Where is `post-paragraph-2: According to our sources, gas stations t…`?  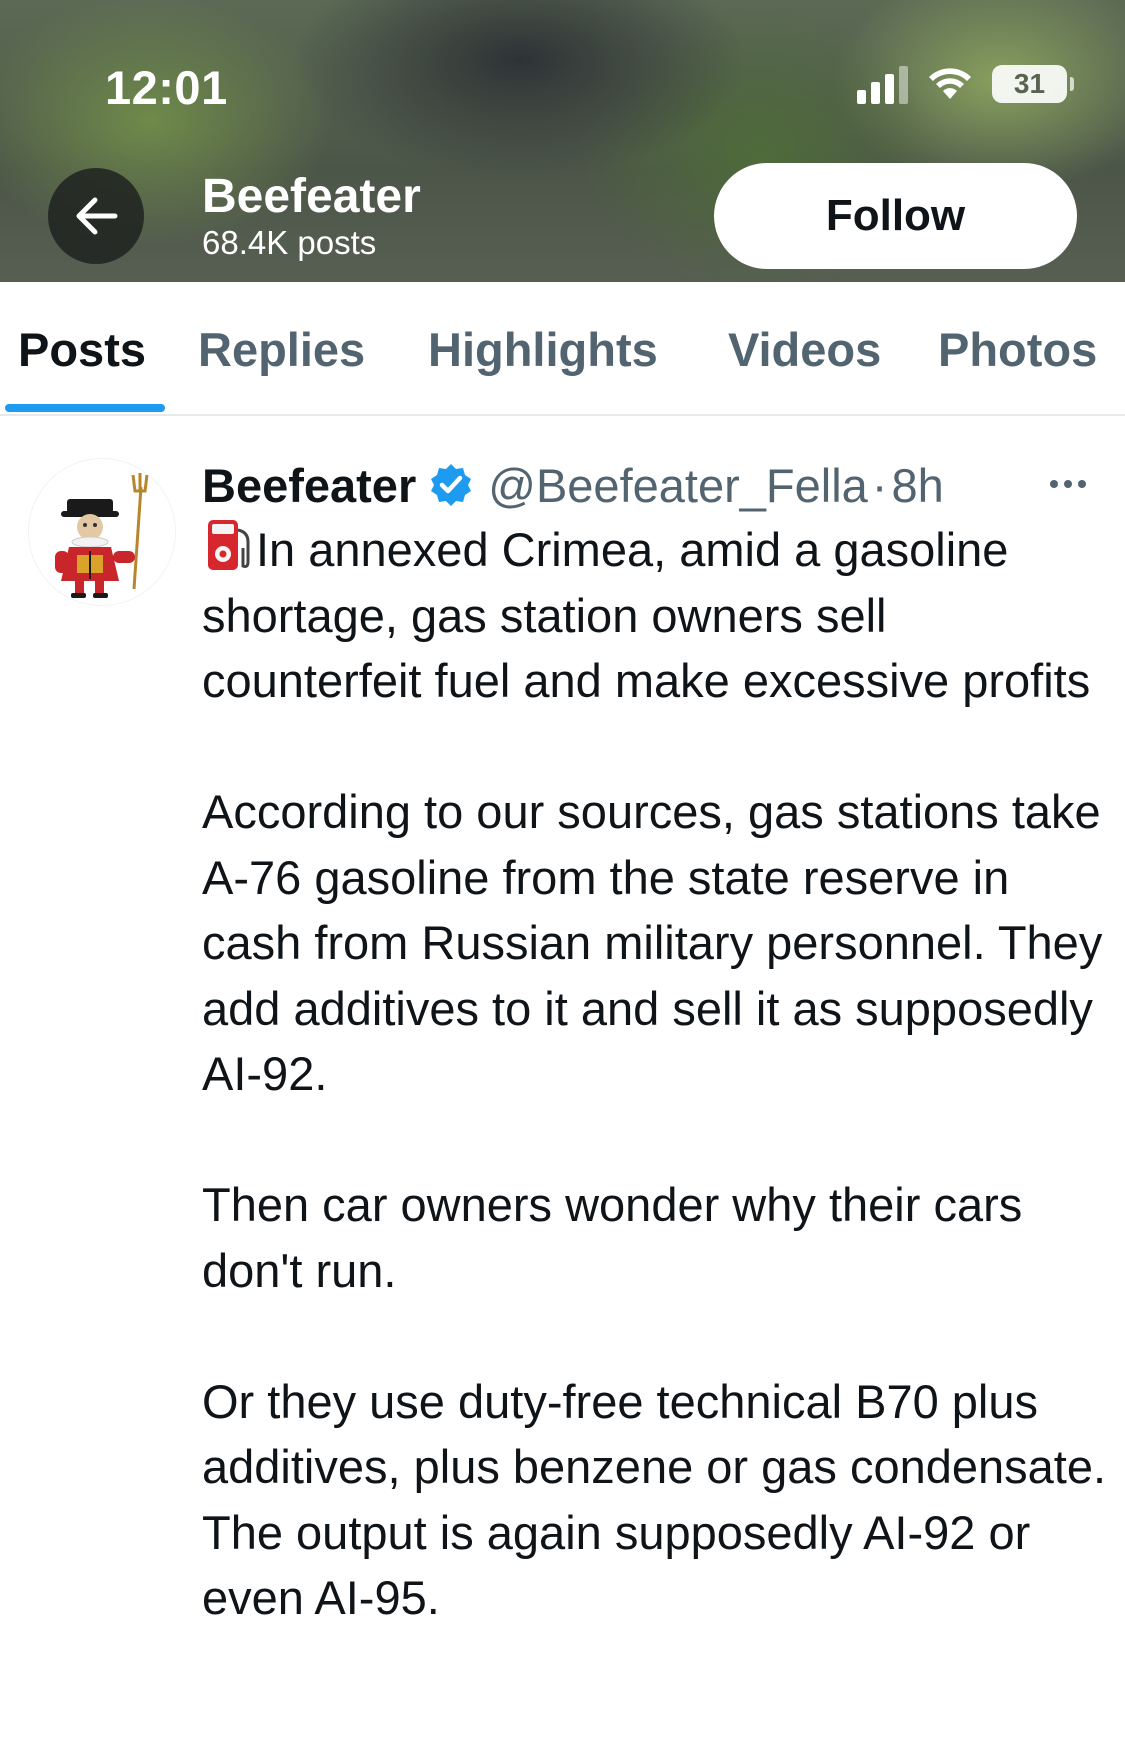
post-paragraph-2: According to our sources, gas stations t… is located at coordinates (652, 942).